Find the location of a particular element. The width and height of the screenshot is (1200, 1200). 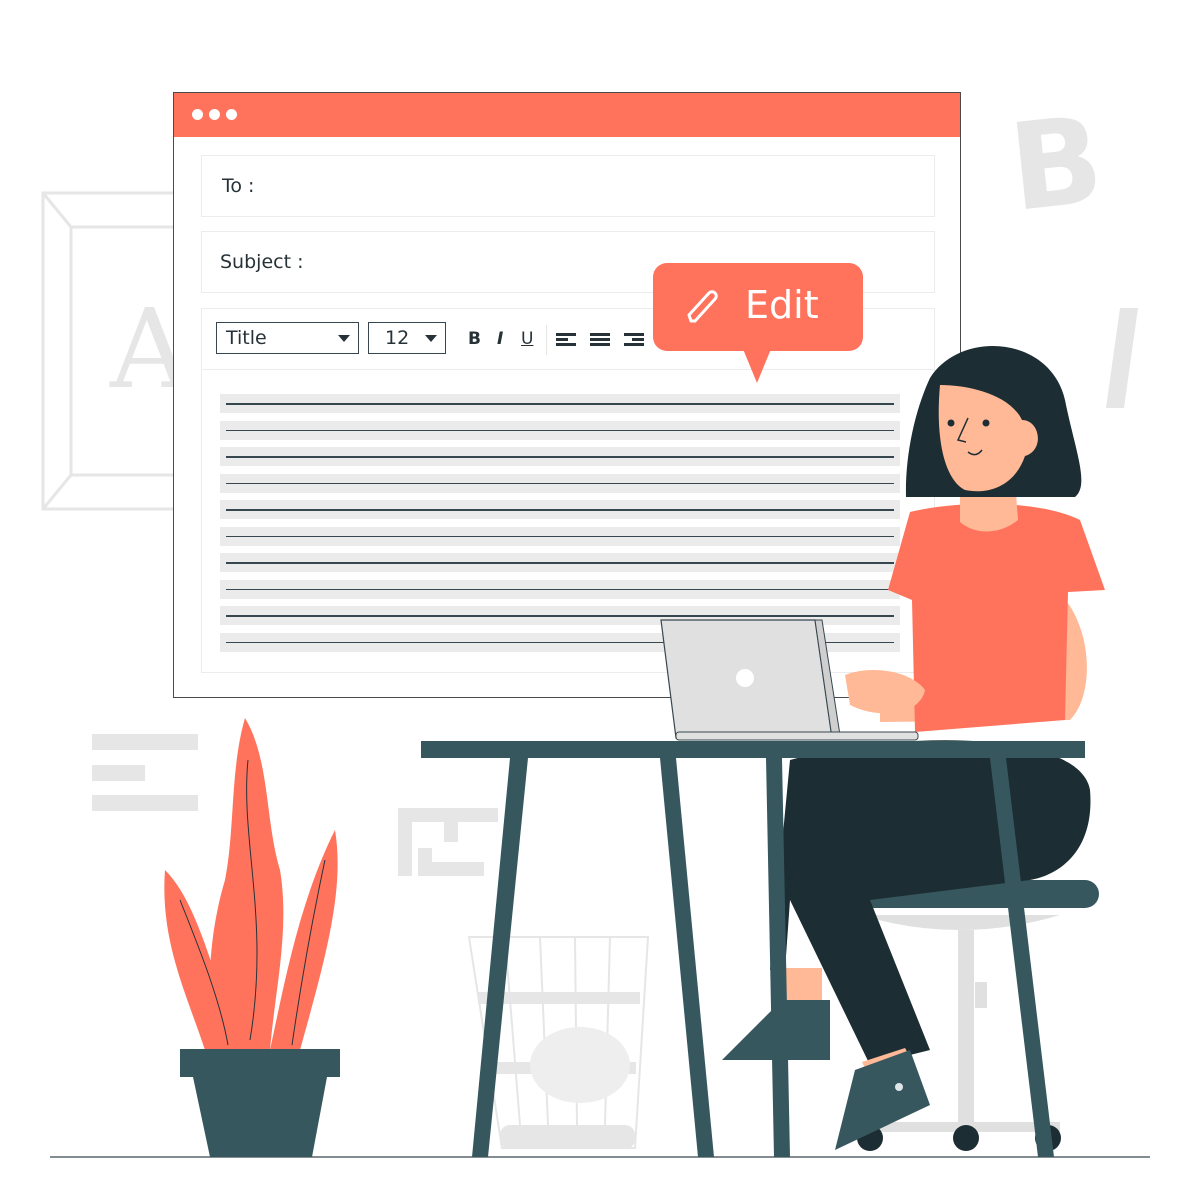

edit-label: Edit is located at coordinates (782, 305).